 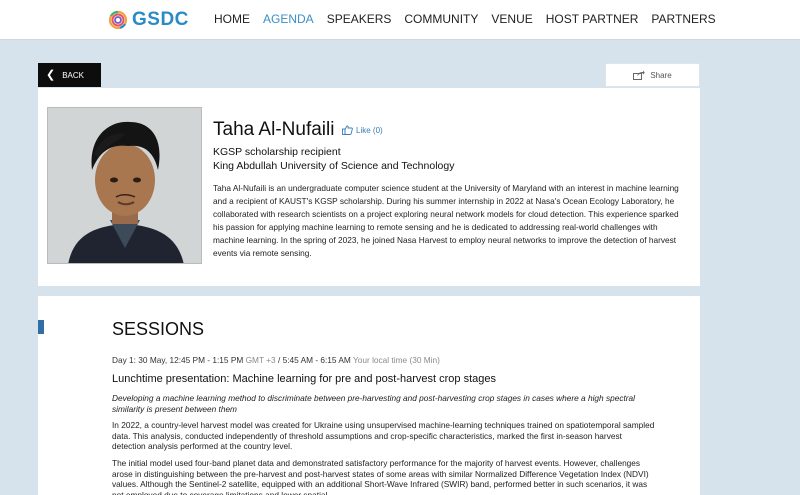 I want to click on thumbs-up-icon, so click(x=347, y=130).